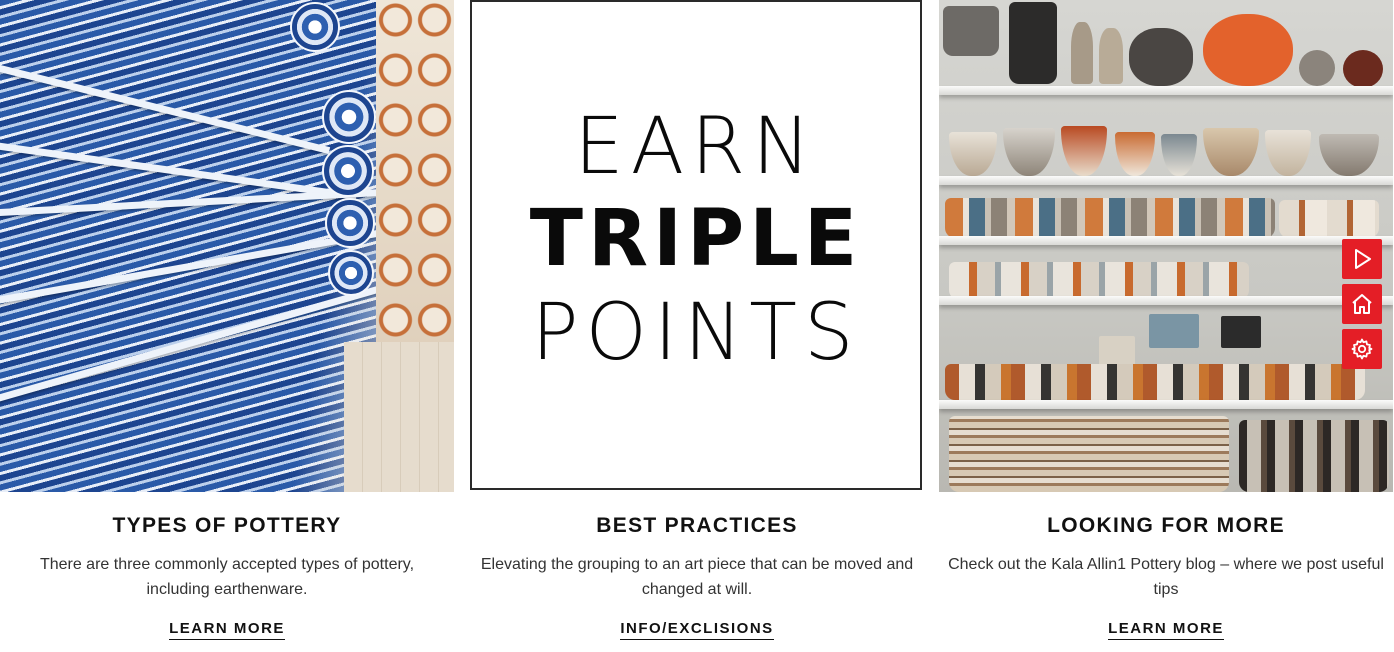 The width and height of the screenshot is (1394, 652). What do you see at coordinates (227, 525) in the screenshot?
I see `card-title: TYPES OF POTTERY` at bounding box center [227, 525].